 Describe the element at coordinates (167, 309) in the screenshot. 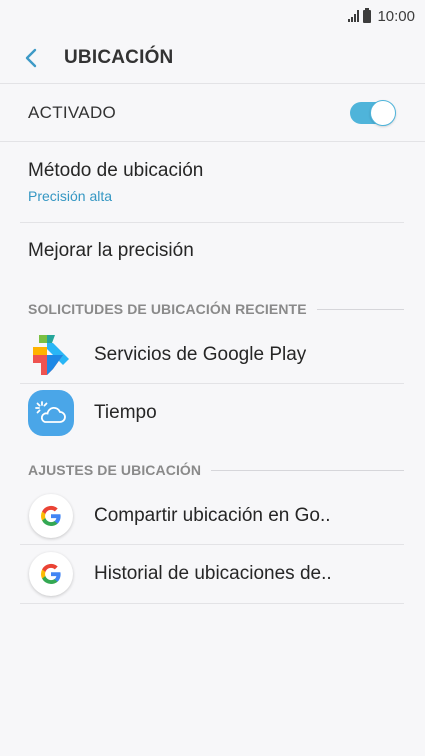

I see `section-header-label: SOLICITUDES DE UBICACIÓN RECIENTE` at that location.